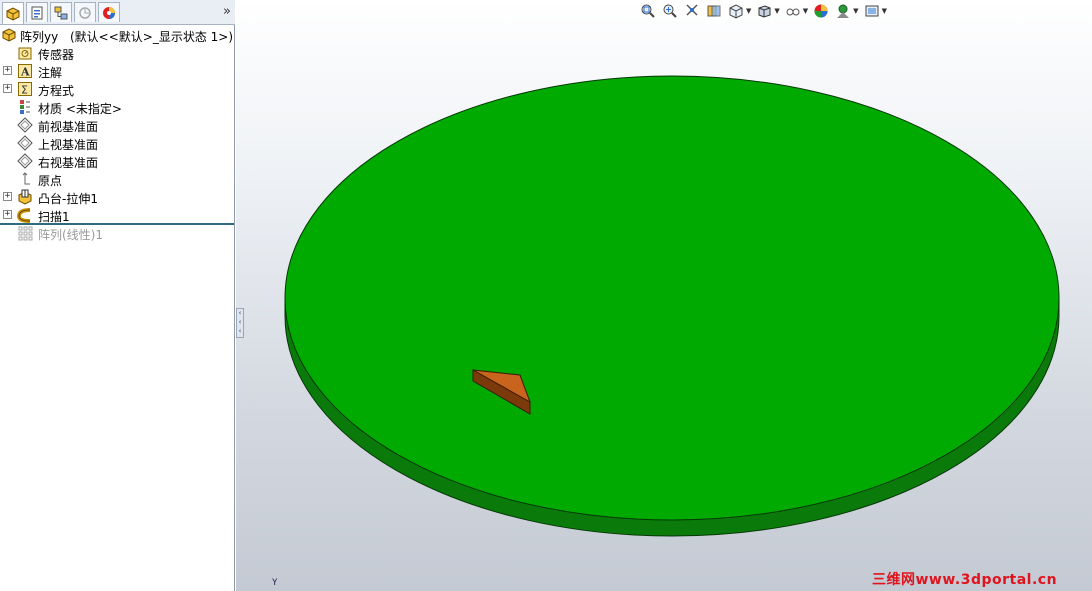 This screenshot has height=591, width=1092. I want to click on triad-y-label: Y, so click(275, 583).